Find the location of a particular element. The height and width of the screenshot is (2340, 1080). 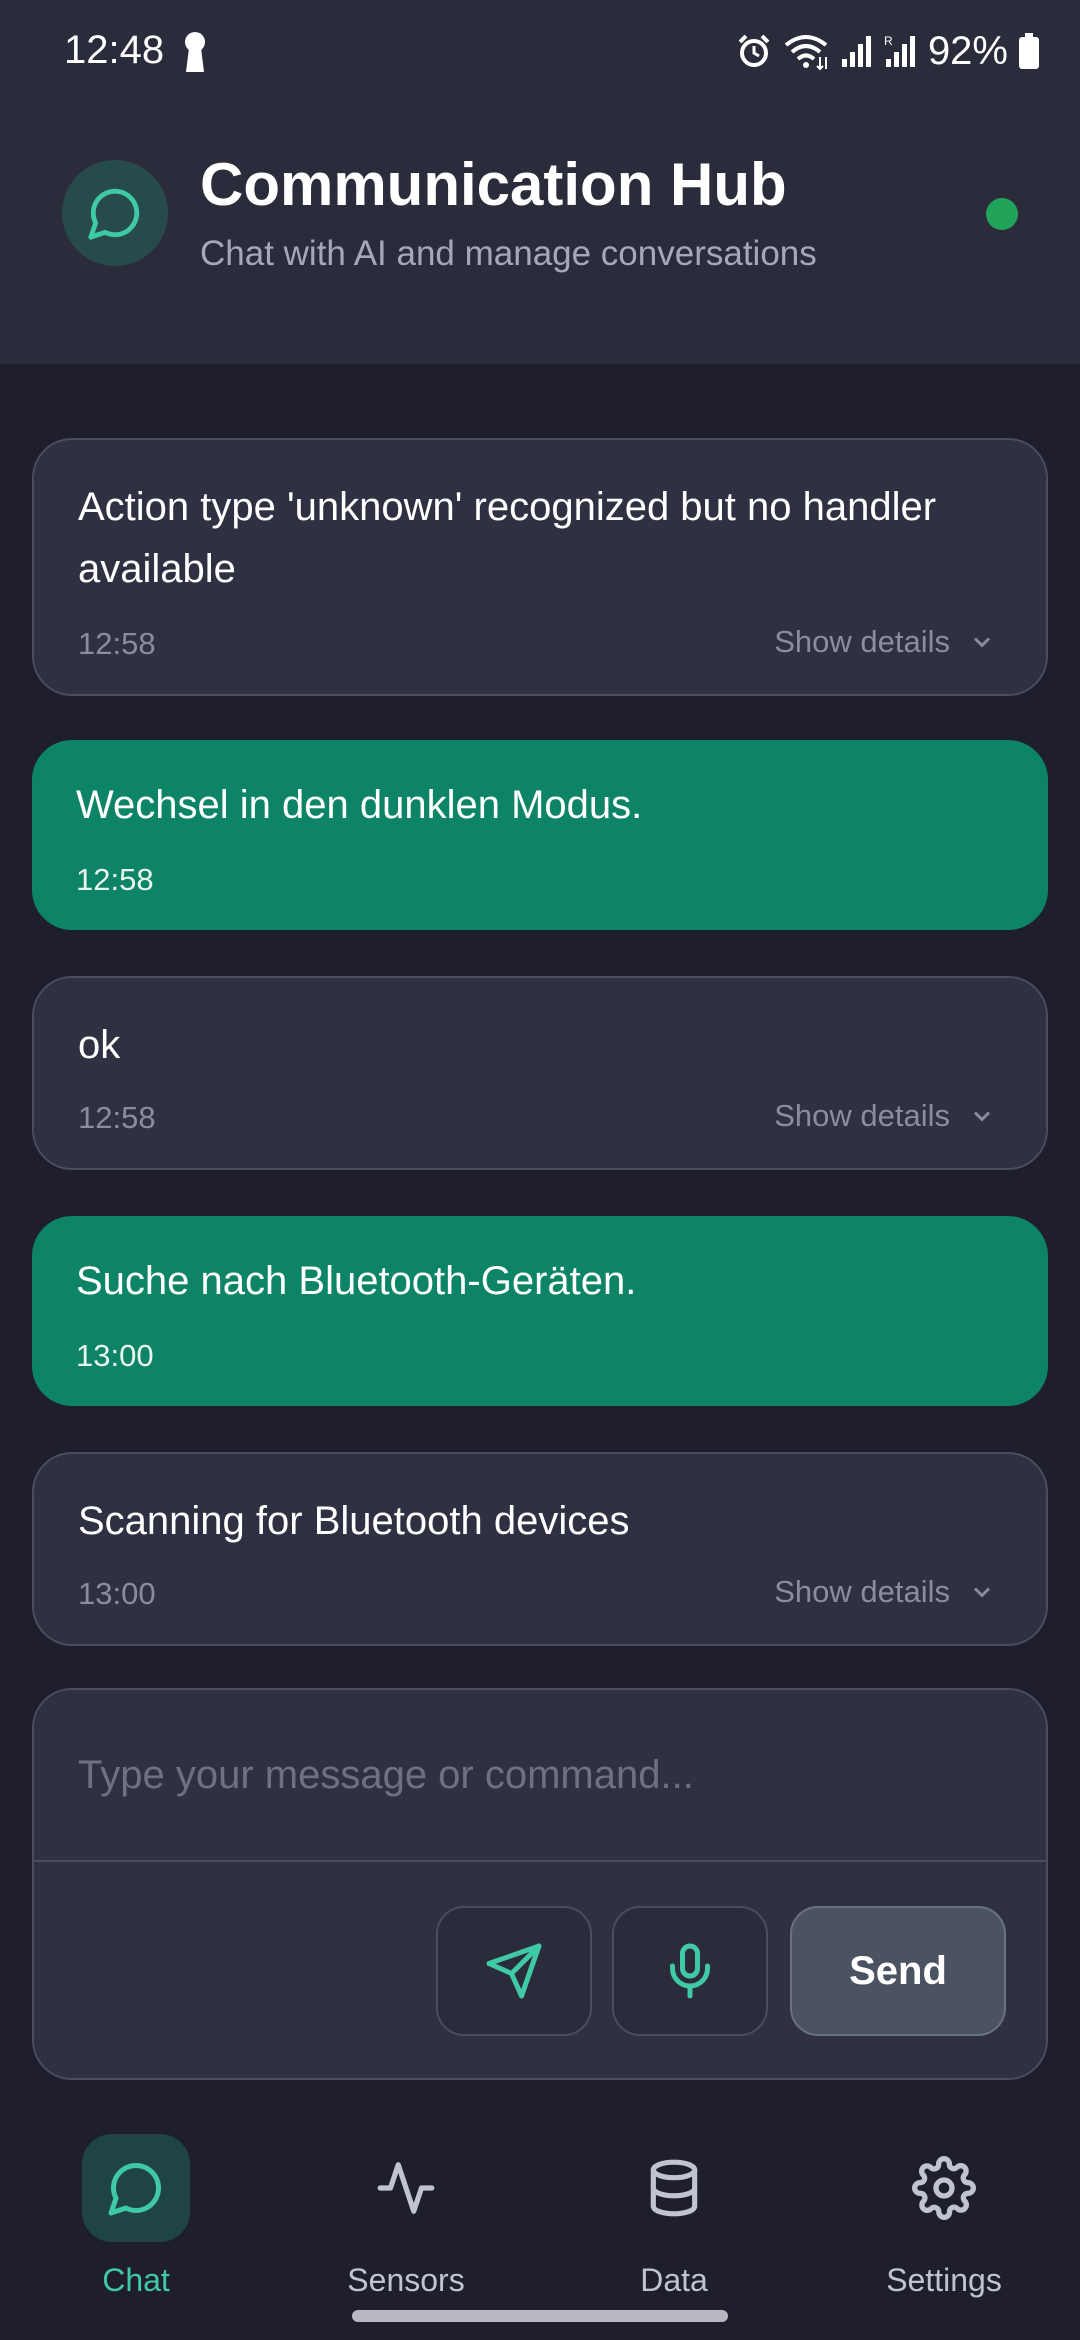

signal-icon is located at coordinates (856, 51).